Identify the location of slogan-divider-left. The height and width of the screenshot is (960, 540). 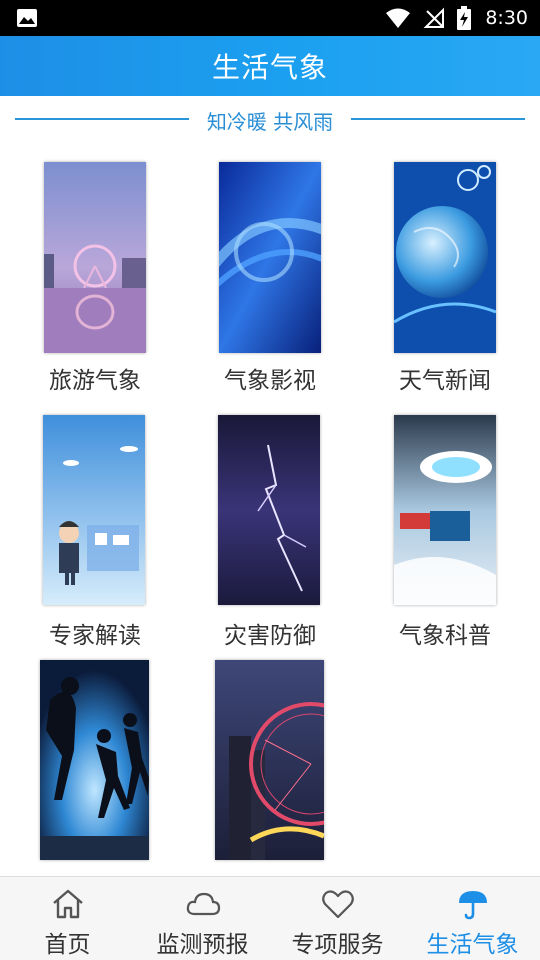
(102, 119).